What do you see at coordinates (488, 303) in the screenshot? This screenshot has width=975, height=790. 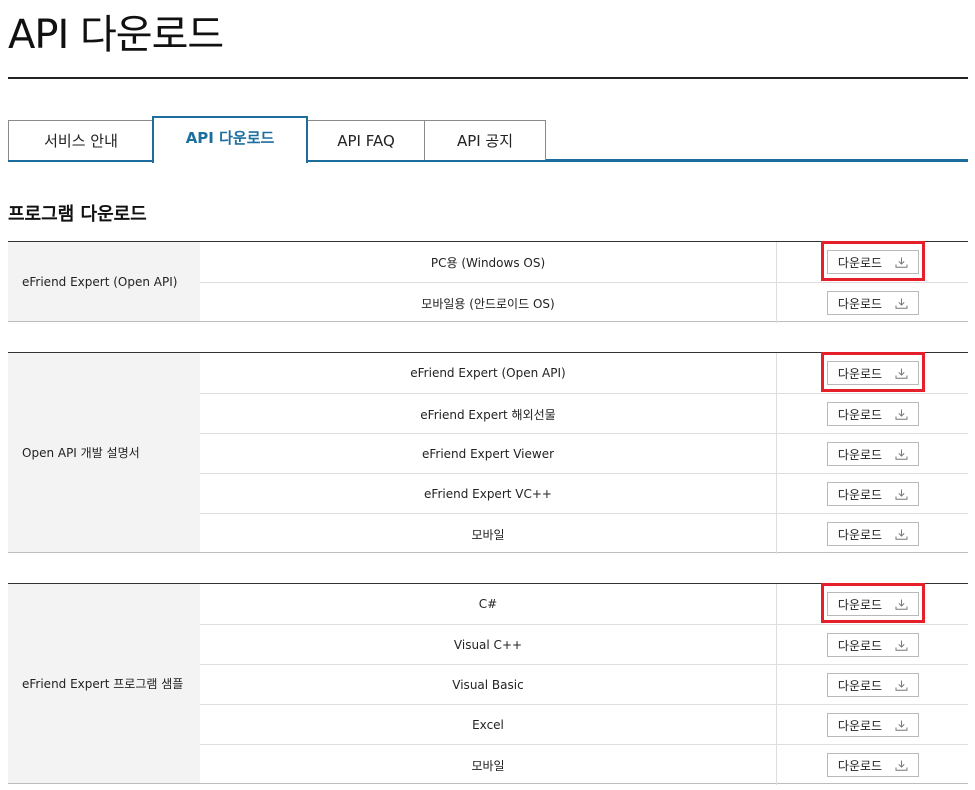 I see `row-name: 모바일용 (안드로이드 OS)` at bounding box center [488, 303].